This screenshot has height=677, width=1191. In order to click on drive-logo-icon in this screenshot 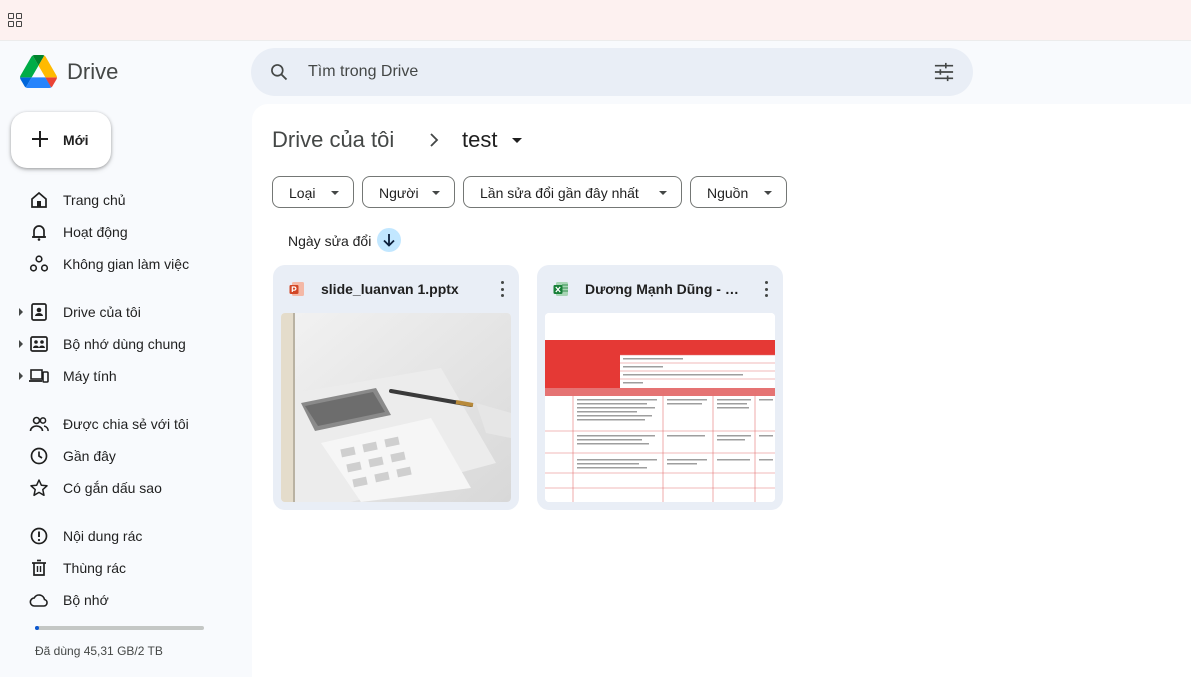, I will do `click(38, 71)`.